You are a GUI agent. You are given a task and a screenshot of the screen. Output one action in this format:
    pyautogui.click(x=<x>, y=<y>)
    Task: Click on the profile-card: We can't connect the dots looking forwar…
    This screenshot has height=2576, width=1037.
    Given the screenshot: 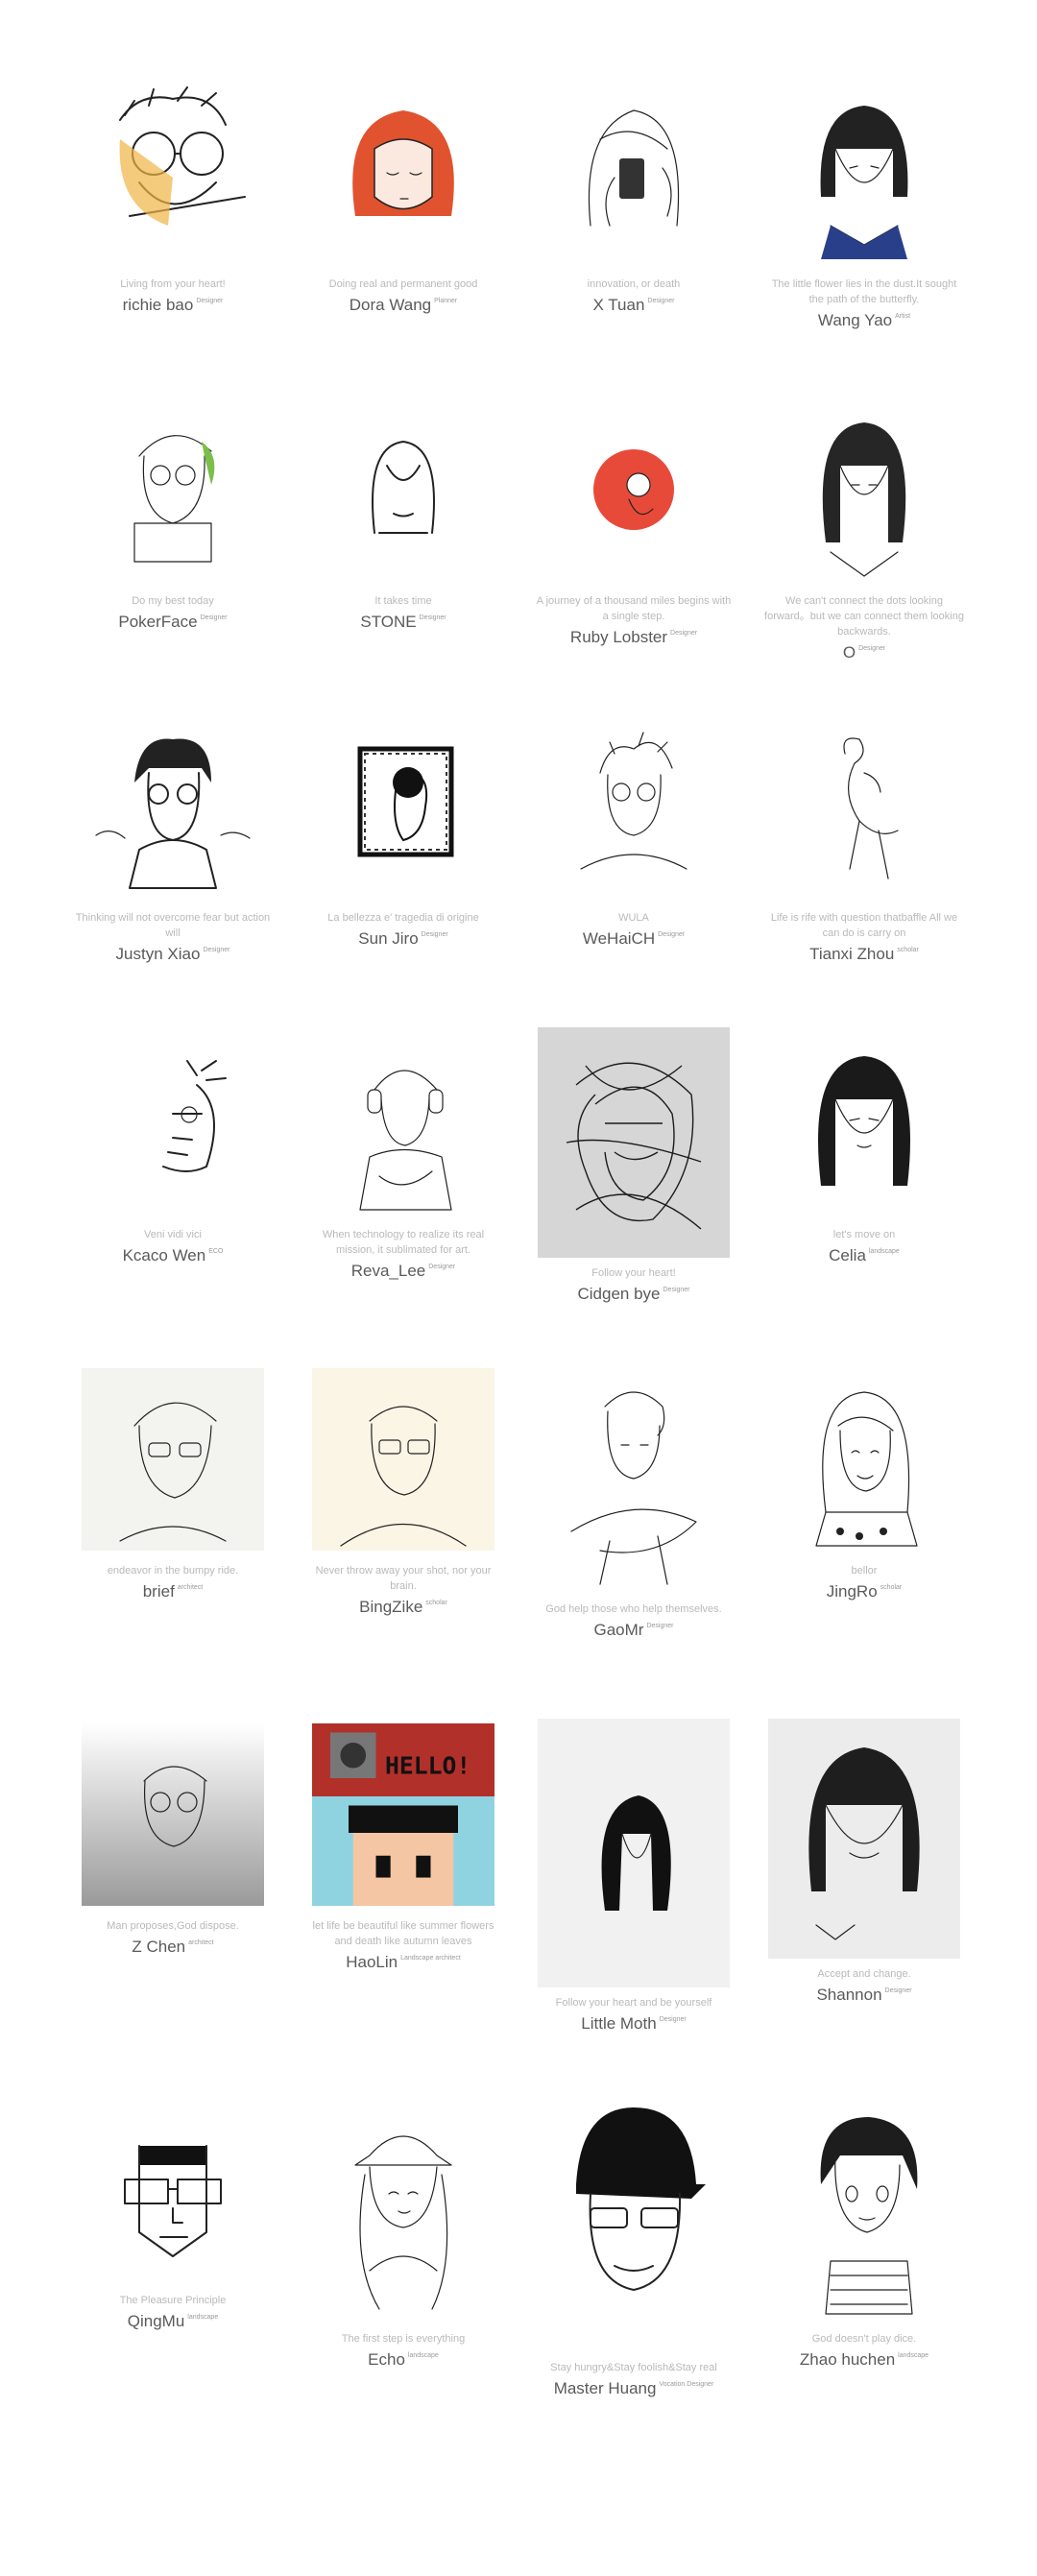 What is the action you would take?
    pyautogui.click(x=864, y=528)
    